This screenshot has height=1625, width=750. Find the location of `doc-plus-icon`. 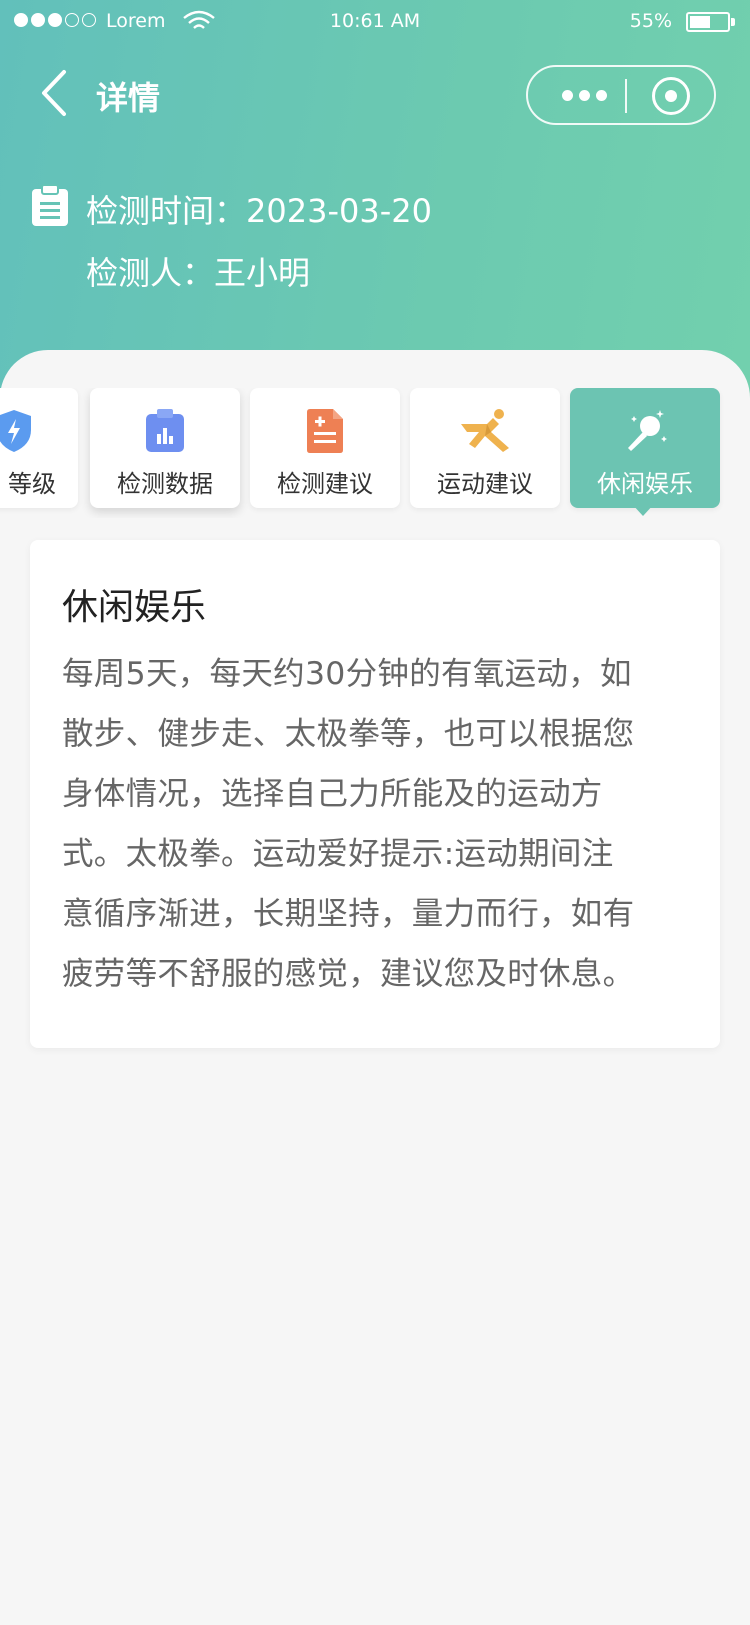

doc-plus-icon is located at coordinates (325, 431).